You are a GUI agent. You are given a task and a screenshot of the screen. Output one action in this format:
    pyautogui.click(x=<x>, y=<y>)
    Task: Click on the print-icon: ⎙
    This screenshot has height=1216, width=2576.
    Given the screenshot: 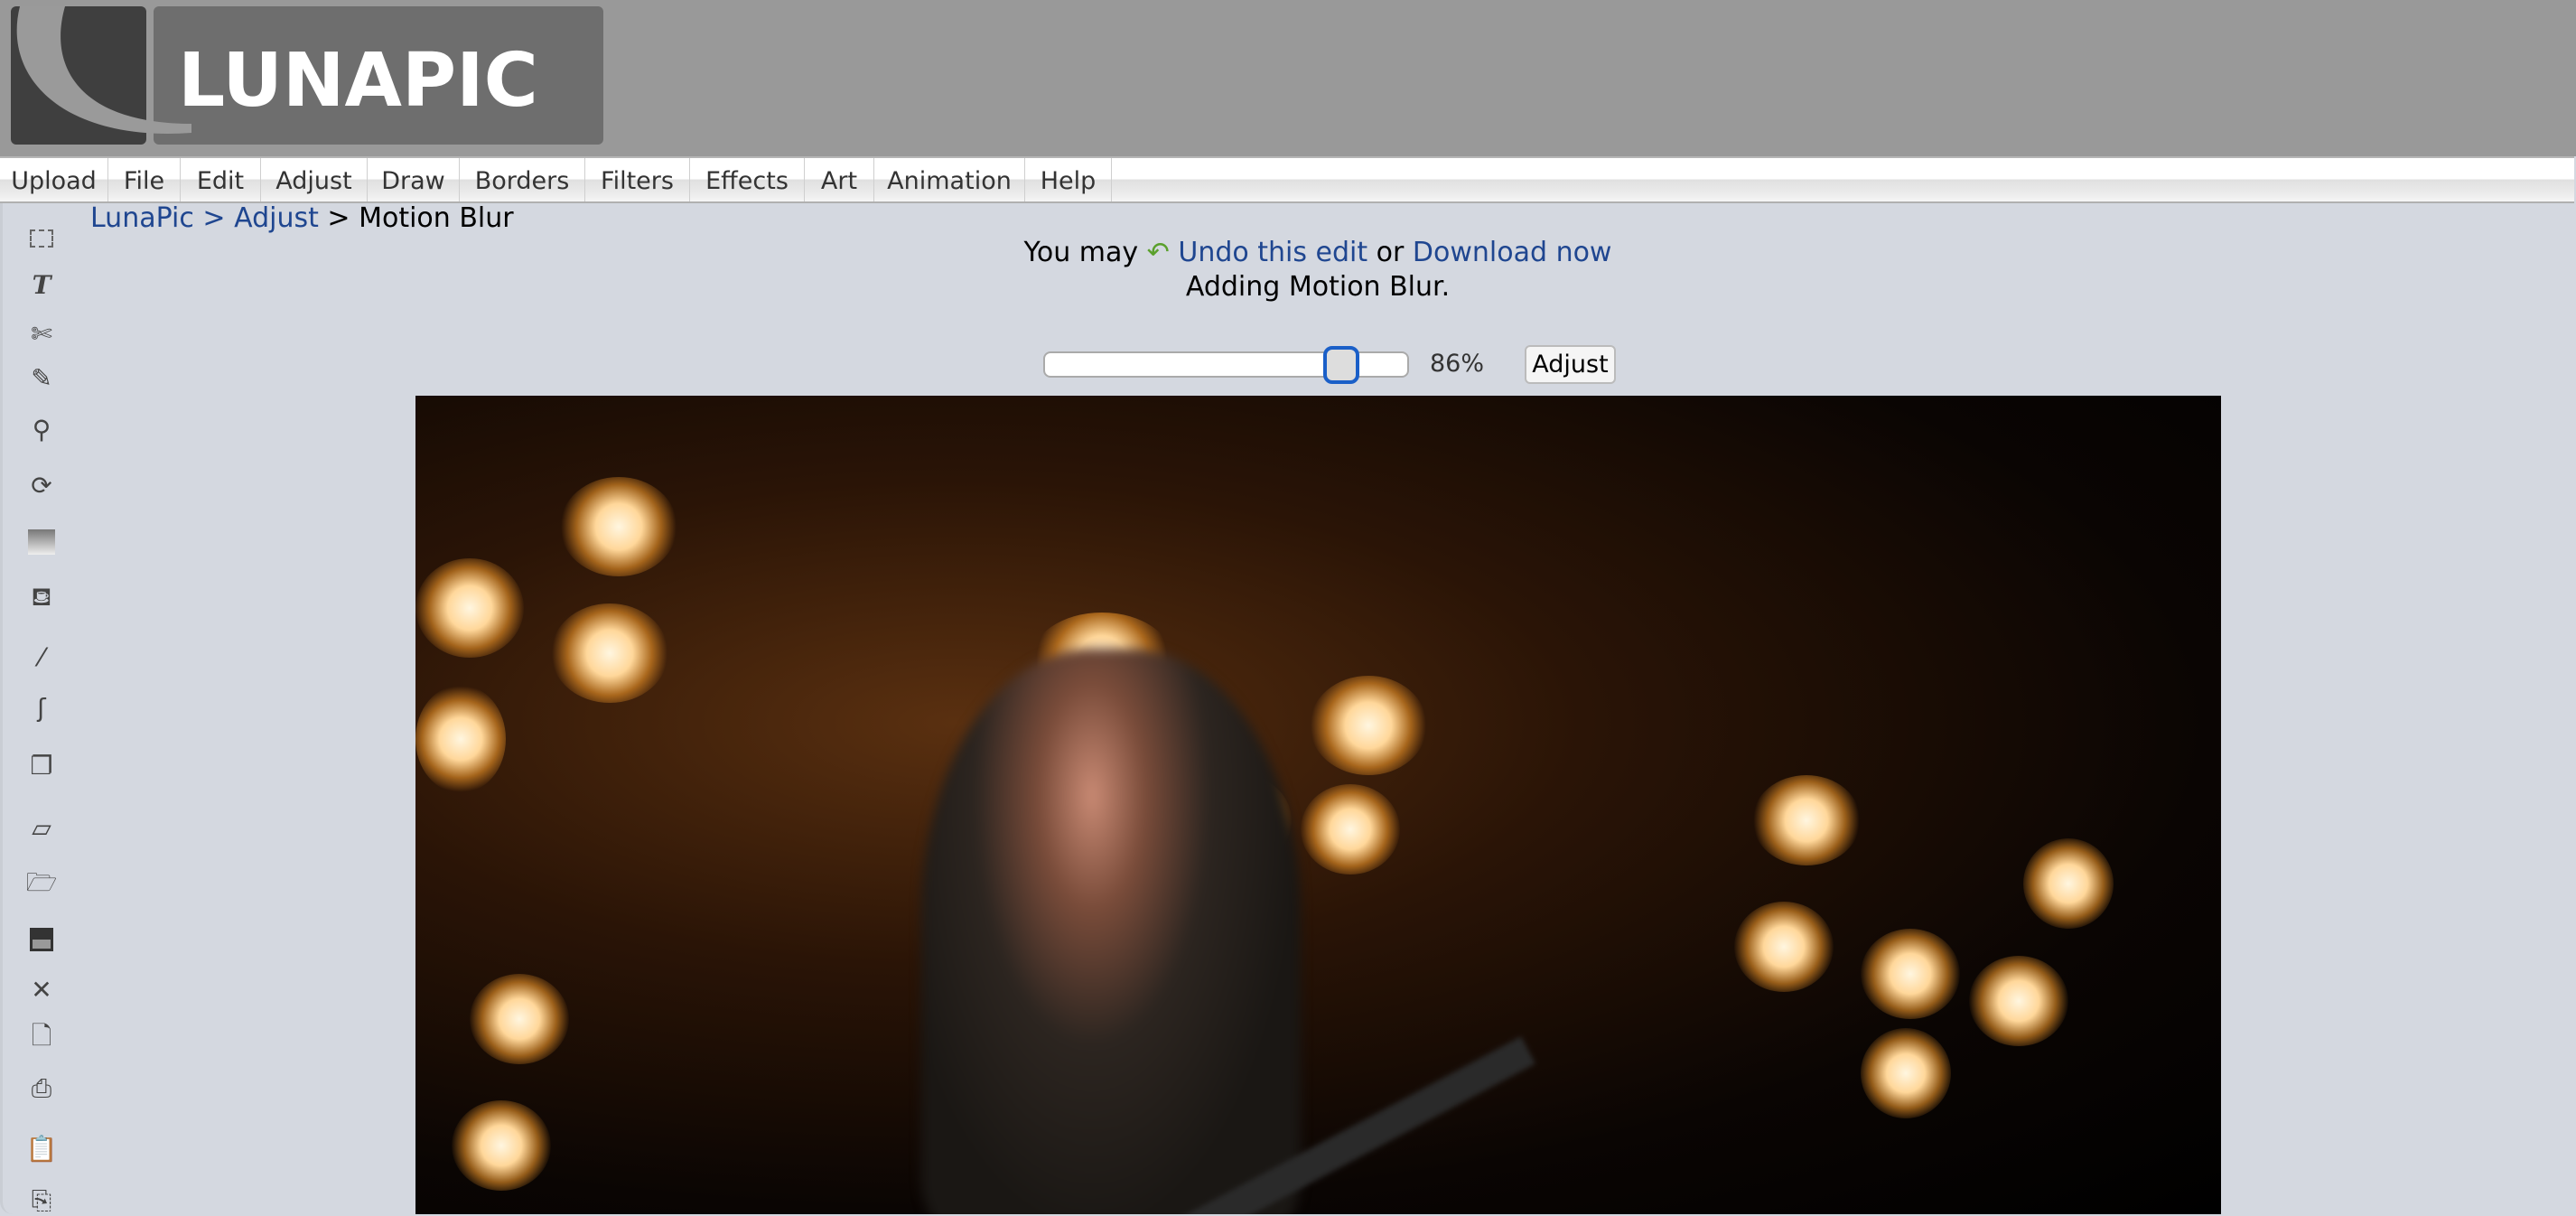 What is the action you would take?
    pyautogui.click(x=41, y=1088)
    